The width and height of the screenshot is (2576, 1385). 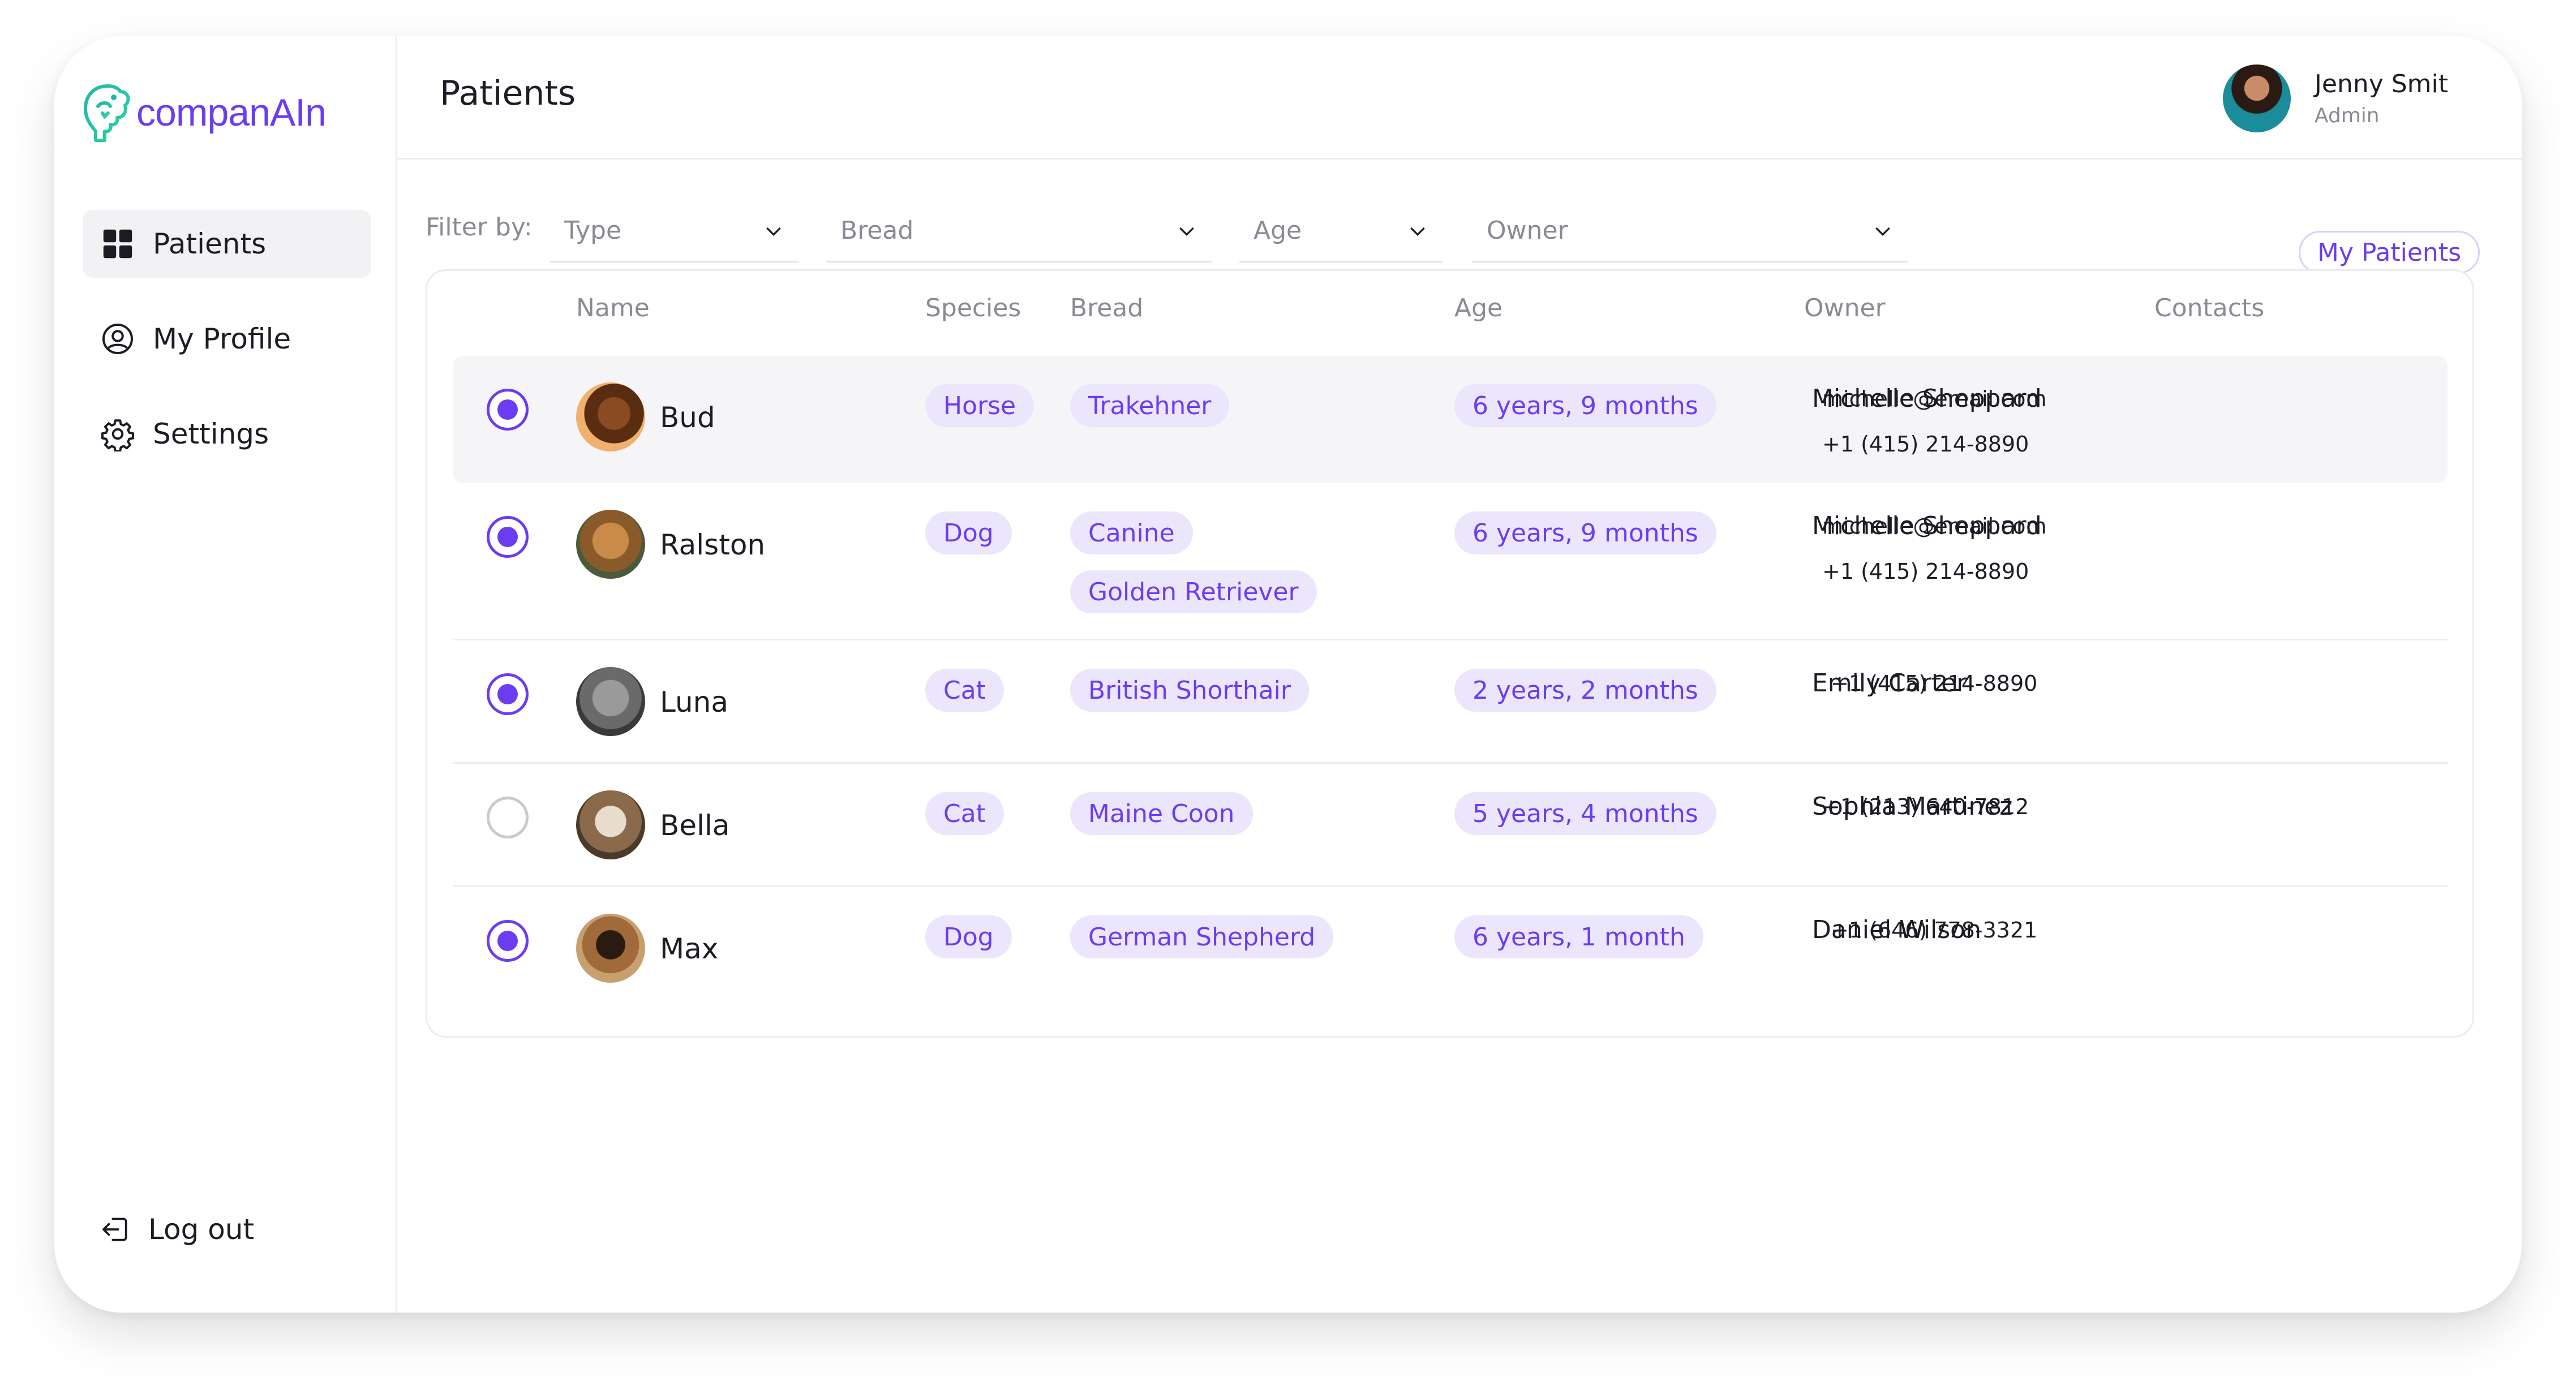 What do you see at coordinates (231, 112) in the screenshot?
I see `logo-text: companAIn` at bounding box center [231, 112].